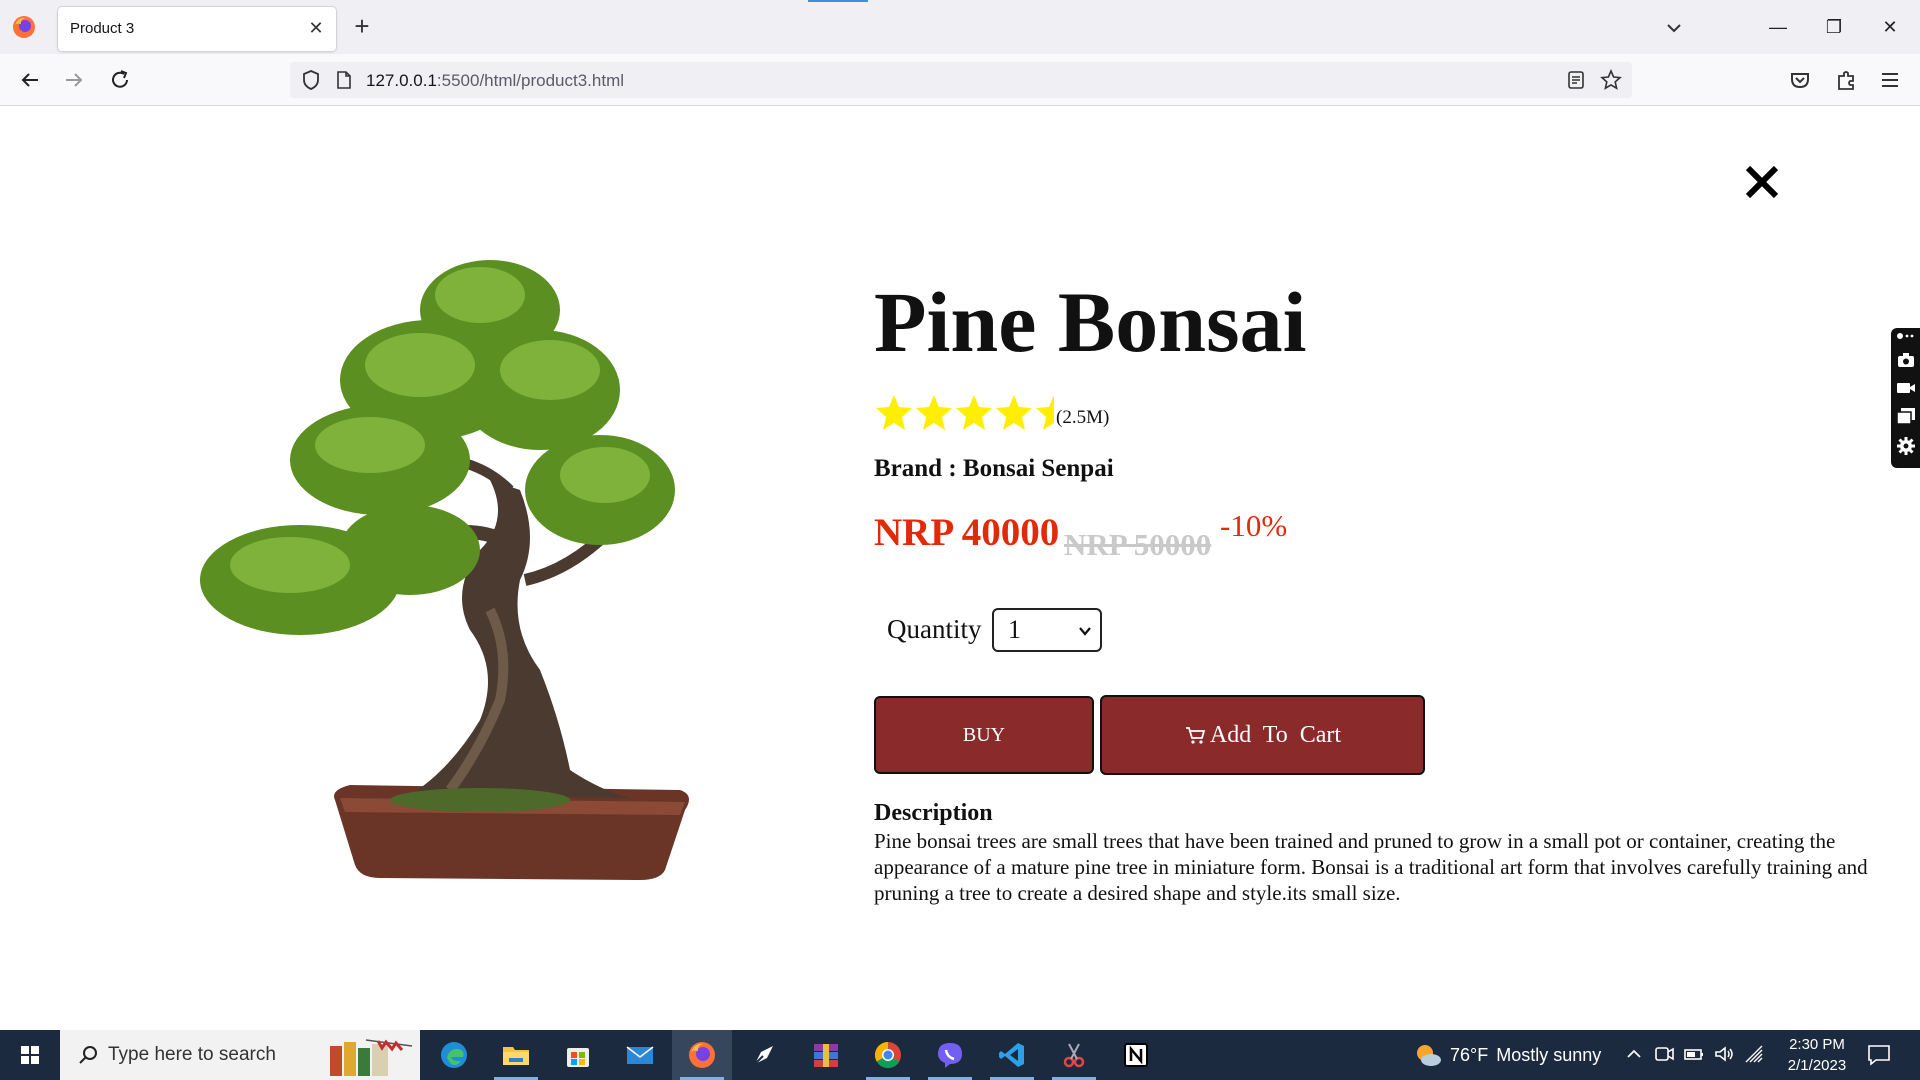  I want to click on taskbar-notion, so click(1136, 1055).